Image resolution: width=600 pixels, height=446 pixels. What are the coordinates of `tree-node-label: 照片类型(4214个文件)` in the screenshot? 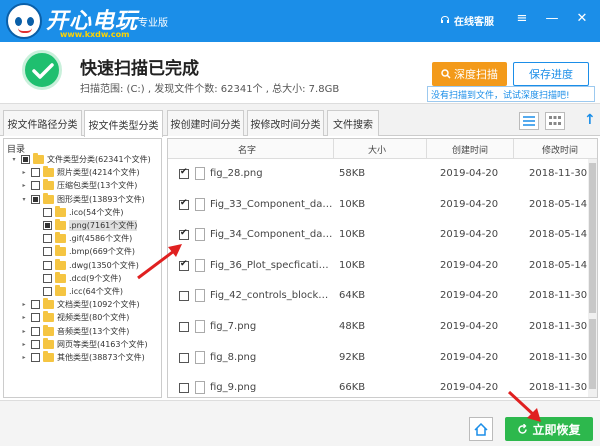 It's located at (98, 173).